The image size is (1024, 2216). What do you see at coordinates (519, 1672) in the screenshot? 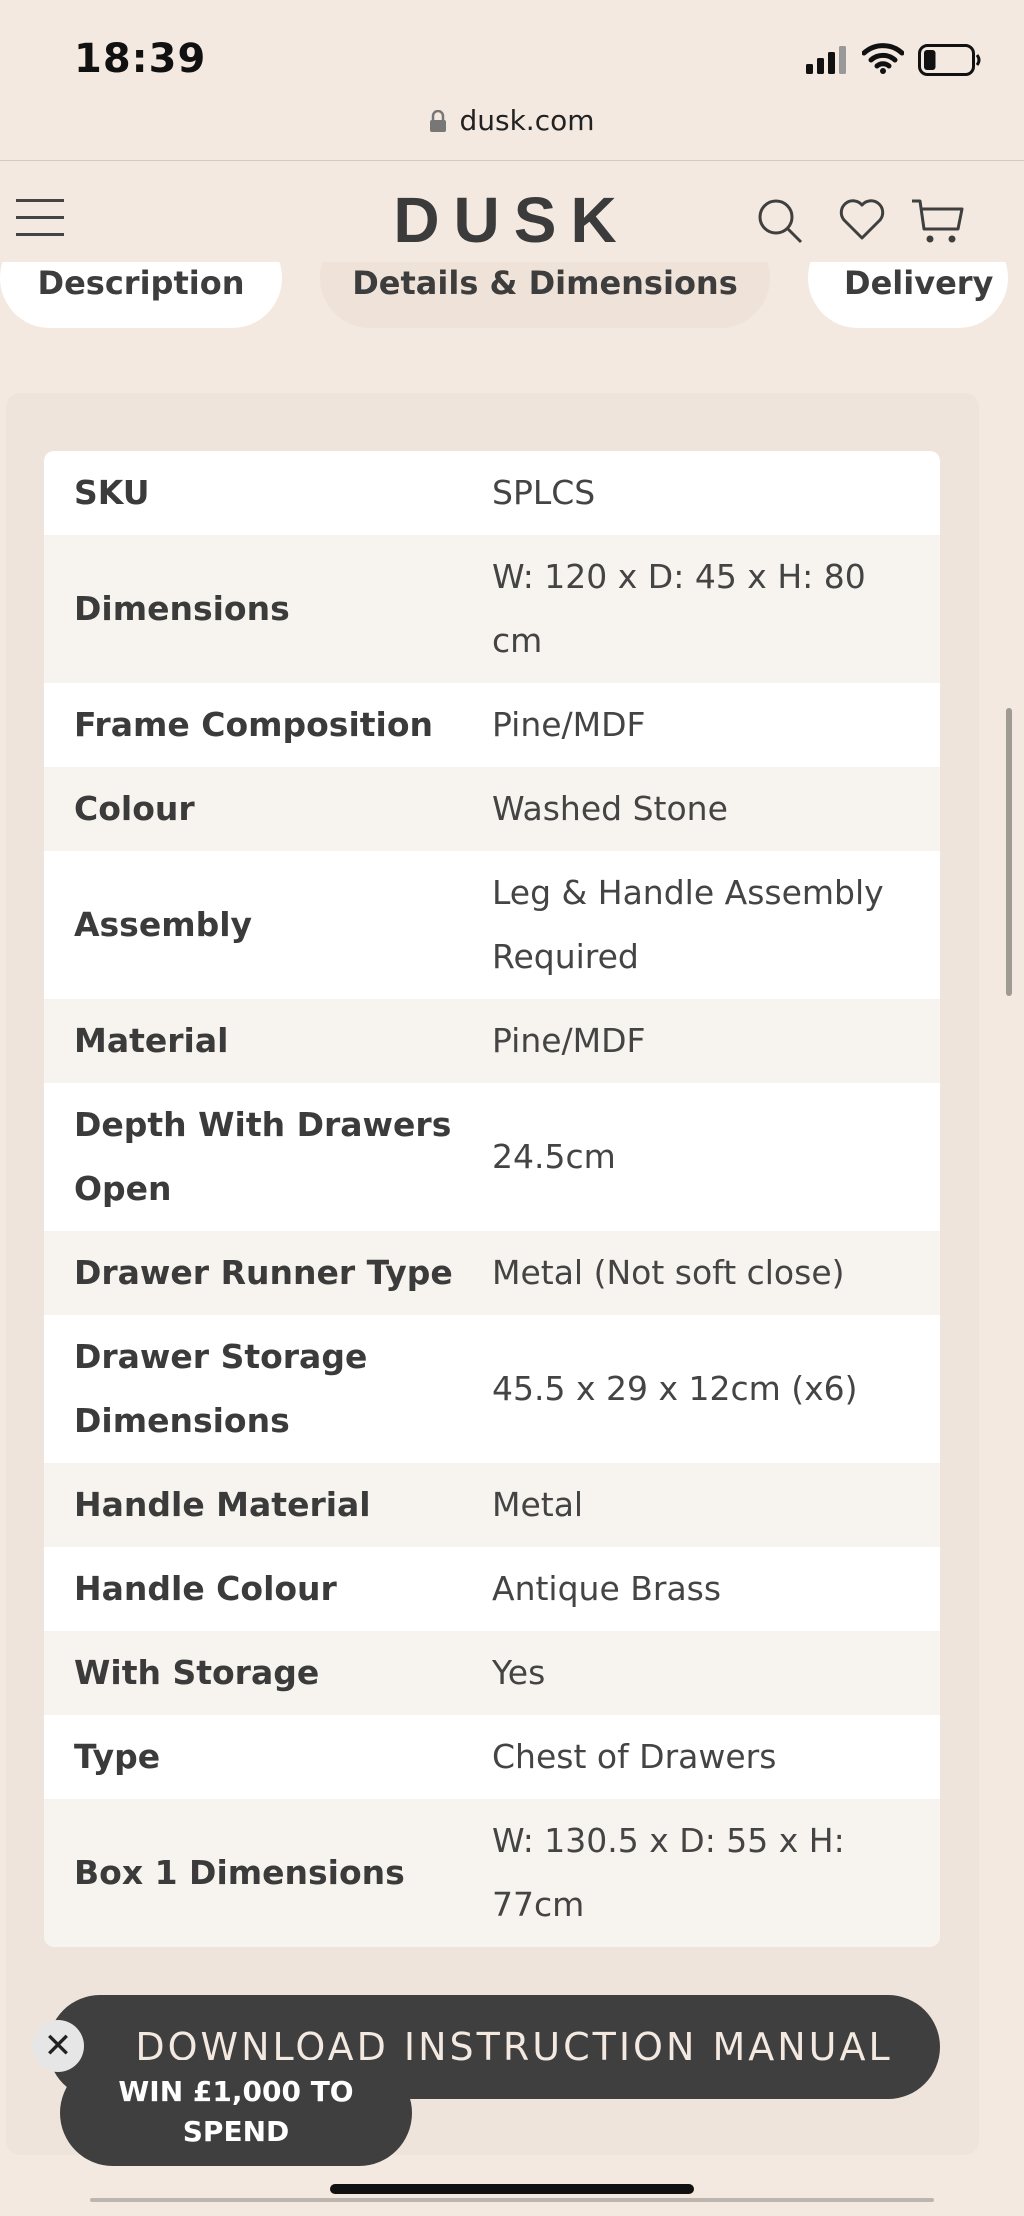
I see `detail-value: Yes` at bounding box center [519, 1672].